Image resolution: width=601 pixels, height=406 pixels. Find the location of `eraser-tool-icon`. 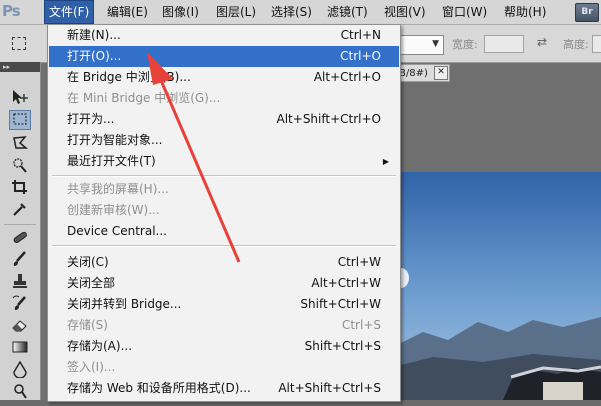

eraser-tool-icon is located at coordinates (20, 326).